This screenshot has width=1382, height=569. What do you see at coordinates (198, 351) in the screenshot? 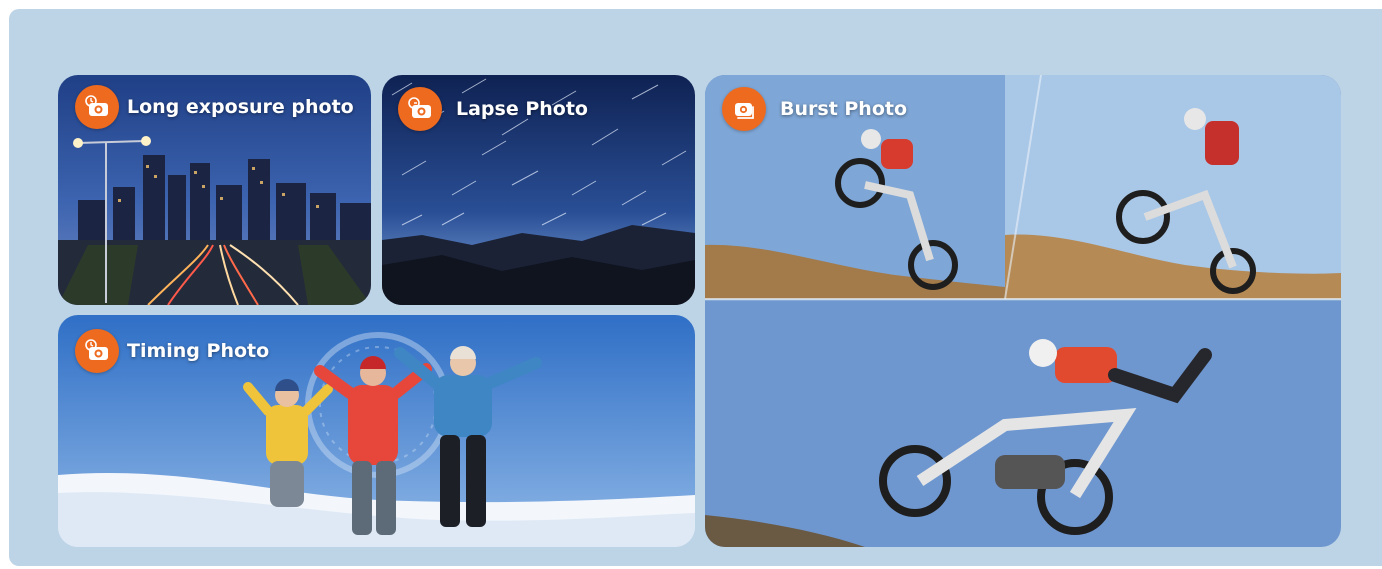
I see `timing-photo-title: Timing Photo` at bounding box center [198, 351].